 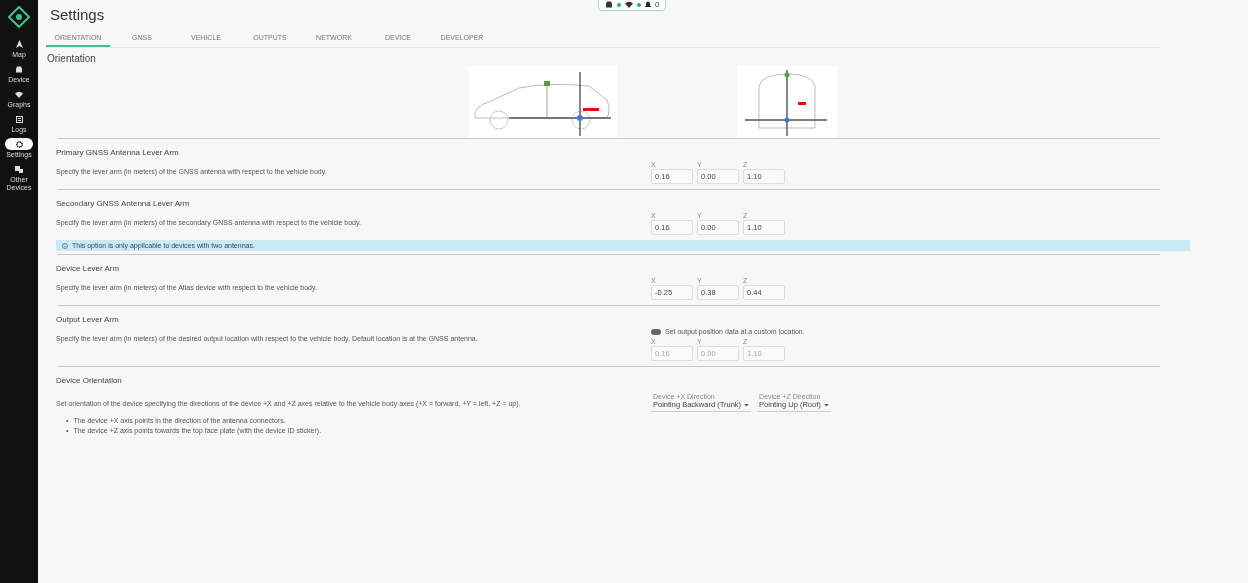 I want to click on section-title: Device Orientation, so click(x=89, y=380).